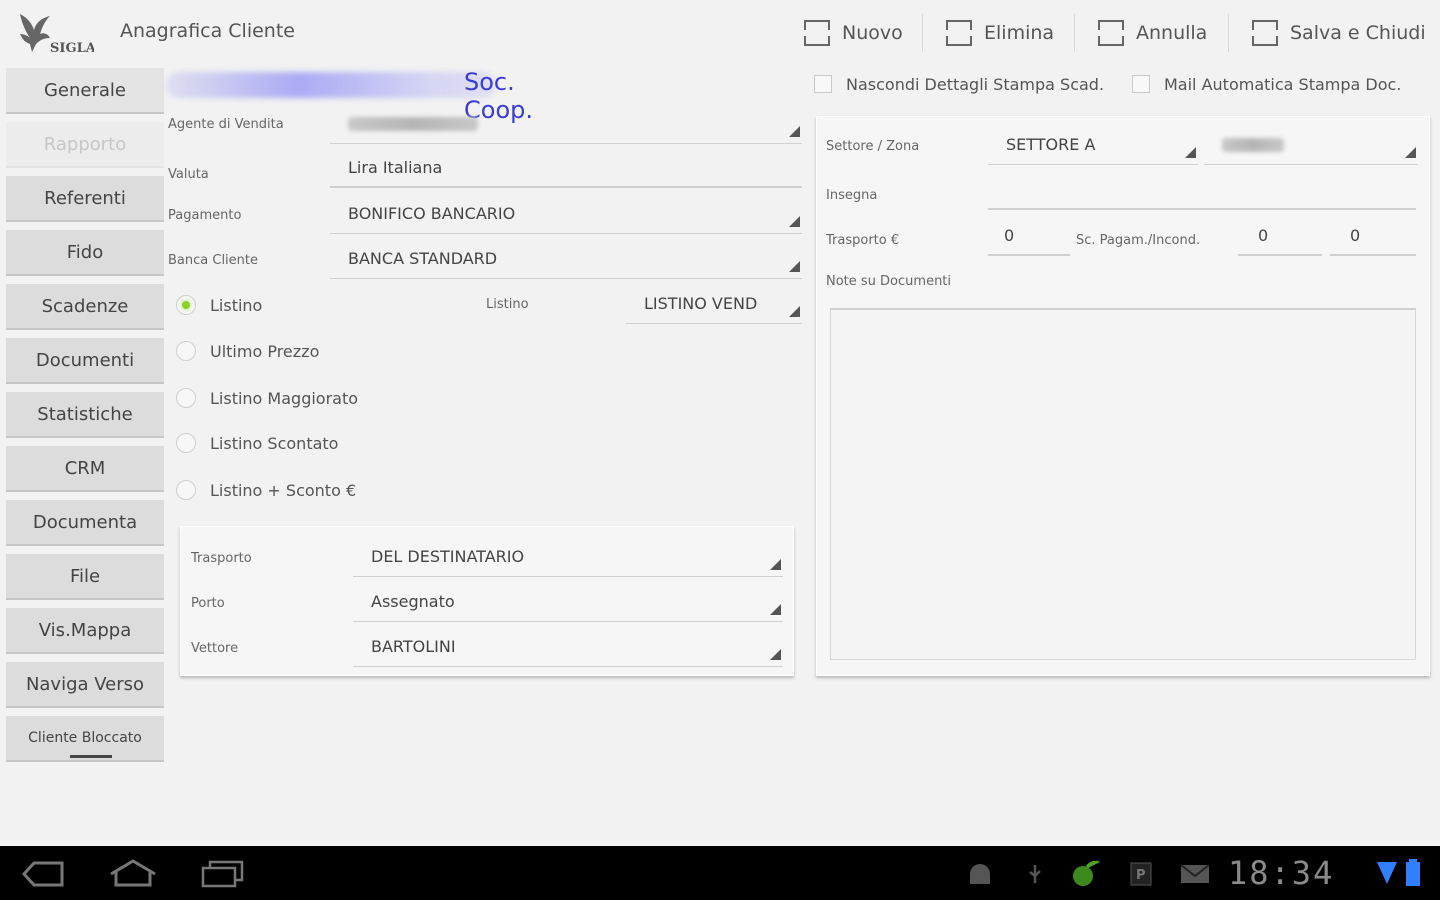  What do you see at coordinates (566, 168) in the screenshot?
I see `currency-field: Lira Italiana` at bounding box center [566, 168].